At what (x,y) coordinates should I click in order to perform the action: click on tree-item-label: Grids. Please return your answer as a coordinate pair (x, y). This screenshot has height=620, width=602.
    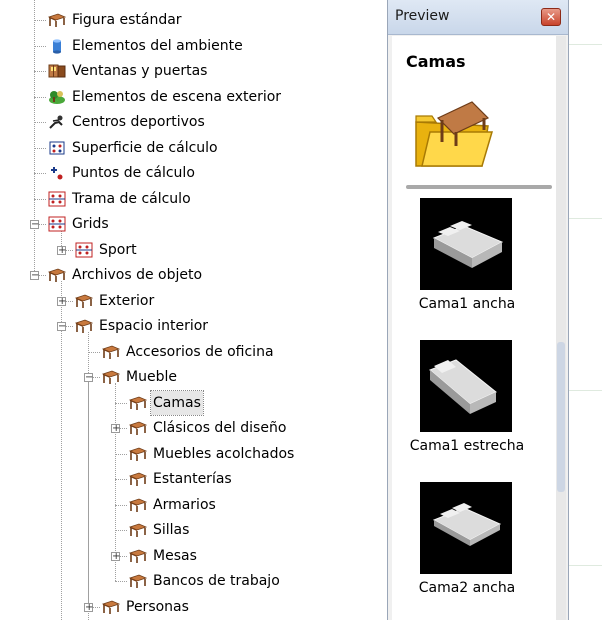
    Looking at the image, I should click on (90, 224).